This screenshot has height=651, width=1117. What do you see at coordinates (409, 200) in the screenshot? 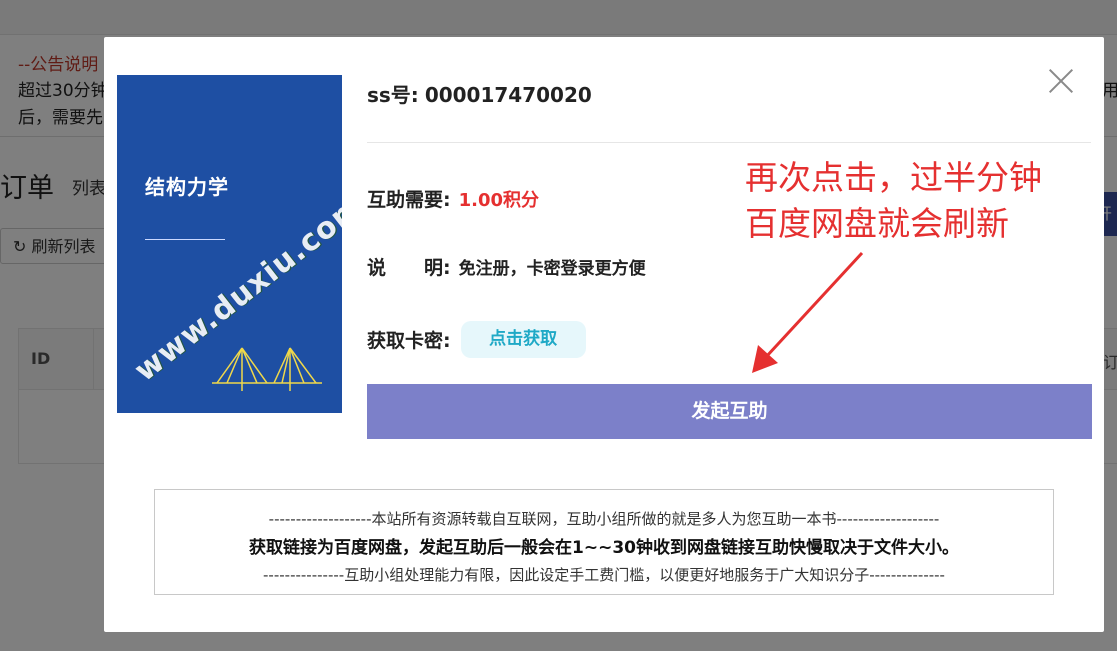
I see `cost-label: 互助需要:` at bounding box center [409, 200].